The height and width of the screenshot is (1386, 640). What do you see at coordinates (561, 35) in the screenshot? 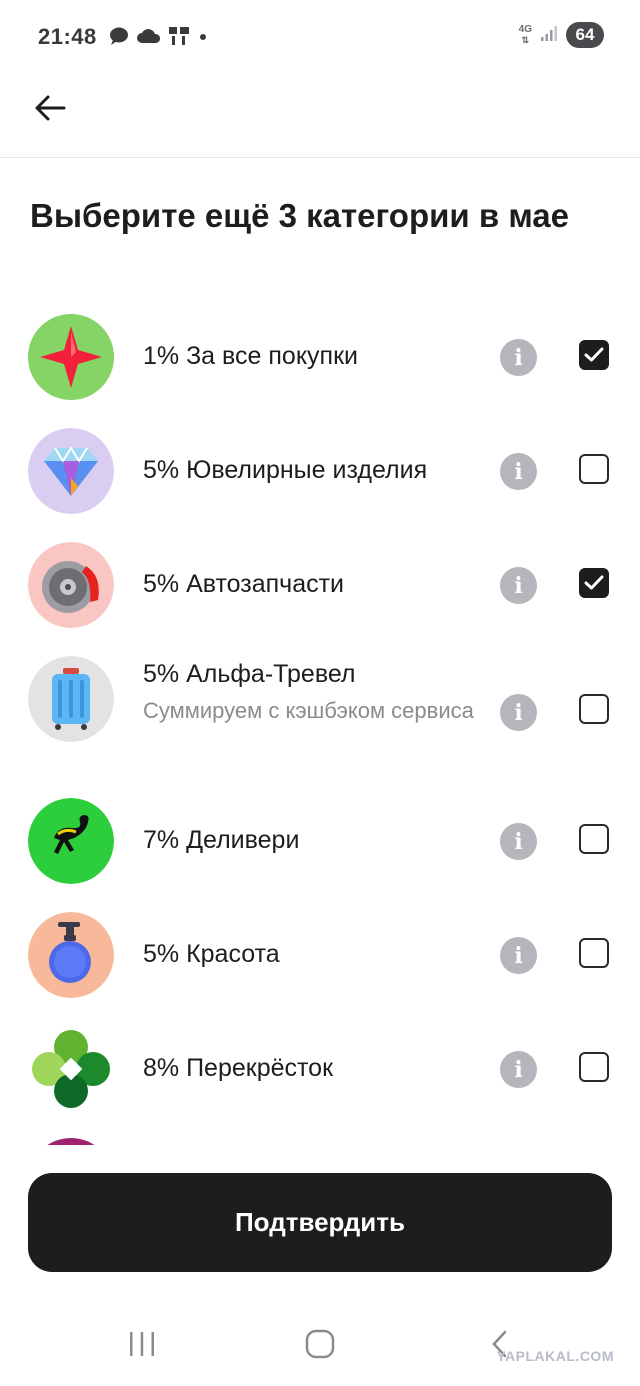
I see `status-icons-right: 4G ⇅ 64` at bounding box center [561, 35].